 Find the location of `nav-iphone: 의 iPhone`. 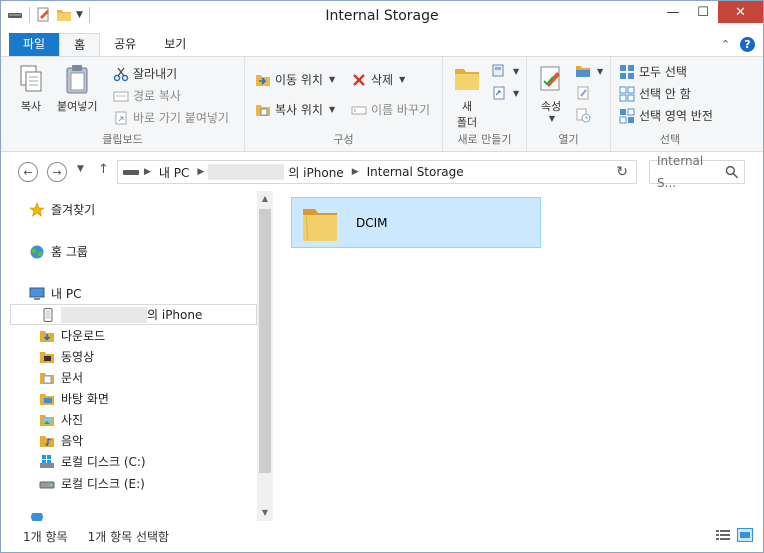

nav-iphone: 의 iPhone is located at coordinates (133, 314).